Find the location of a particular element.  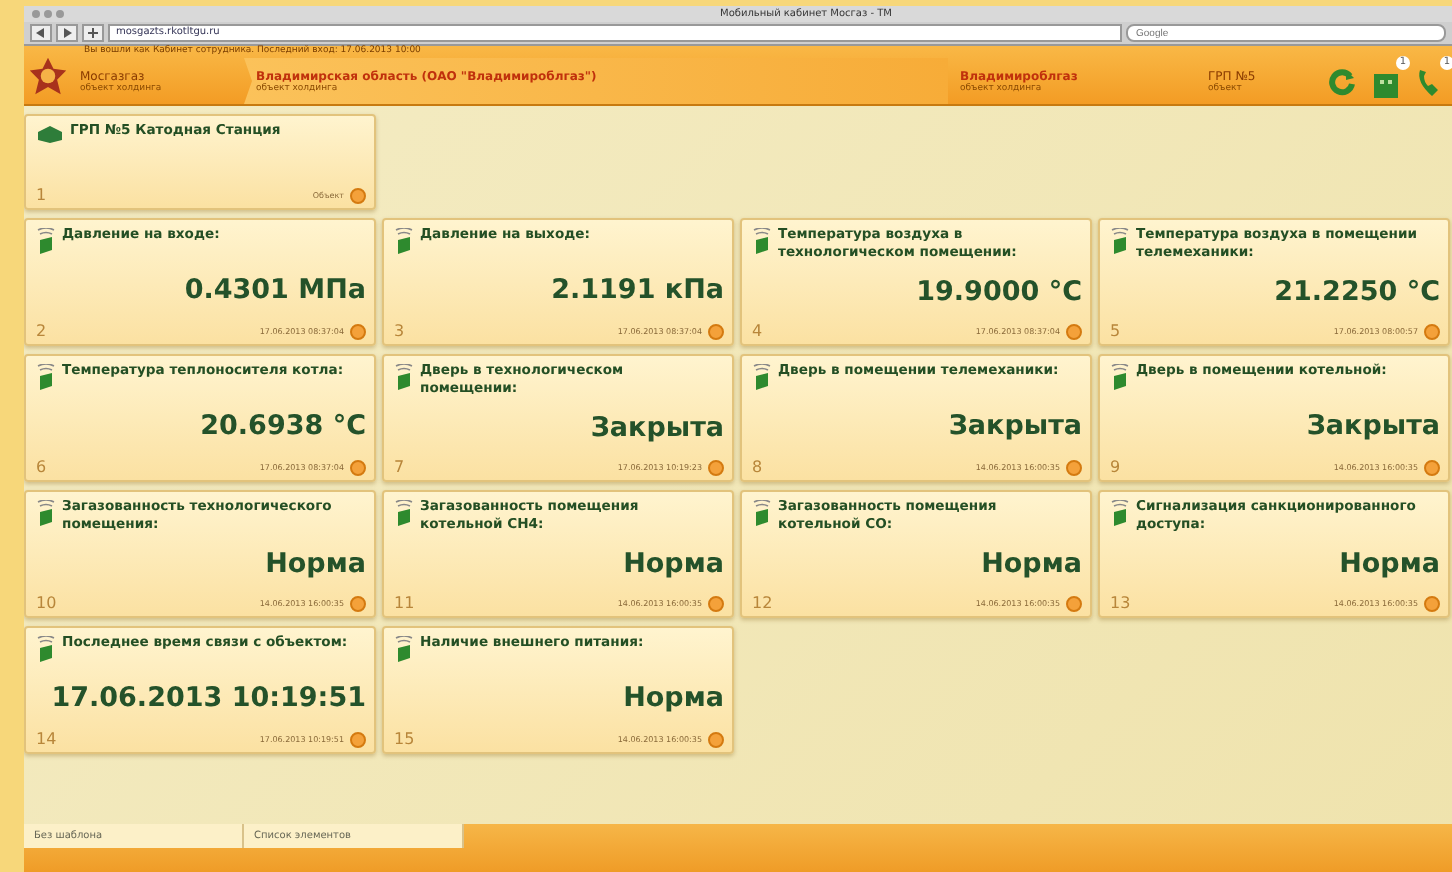

back-icon is located at coordinates (41, 33).